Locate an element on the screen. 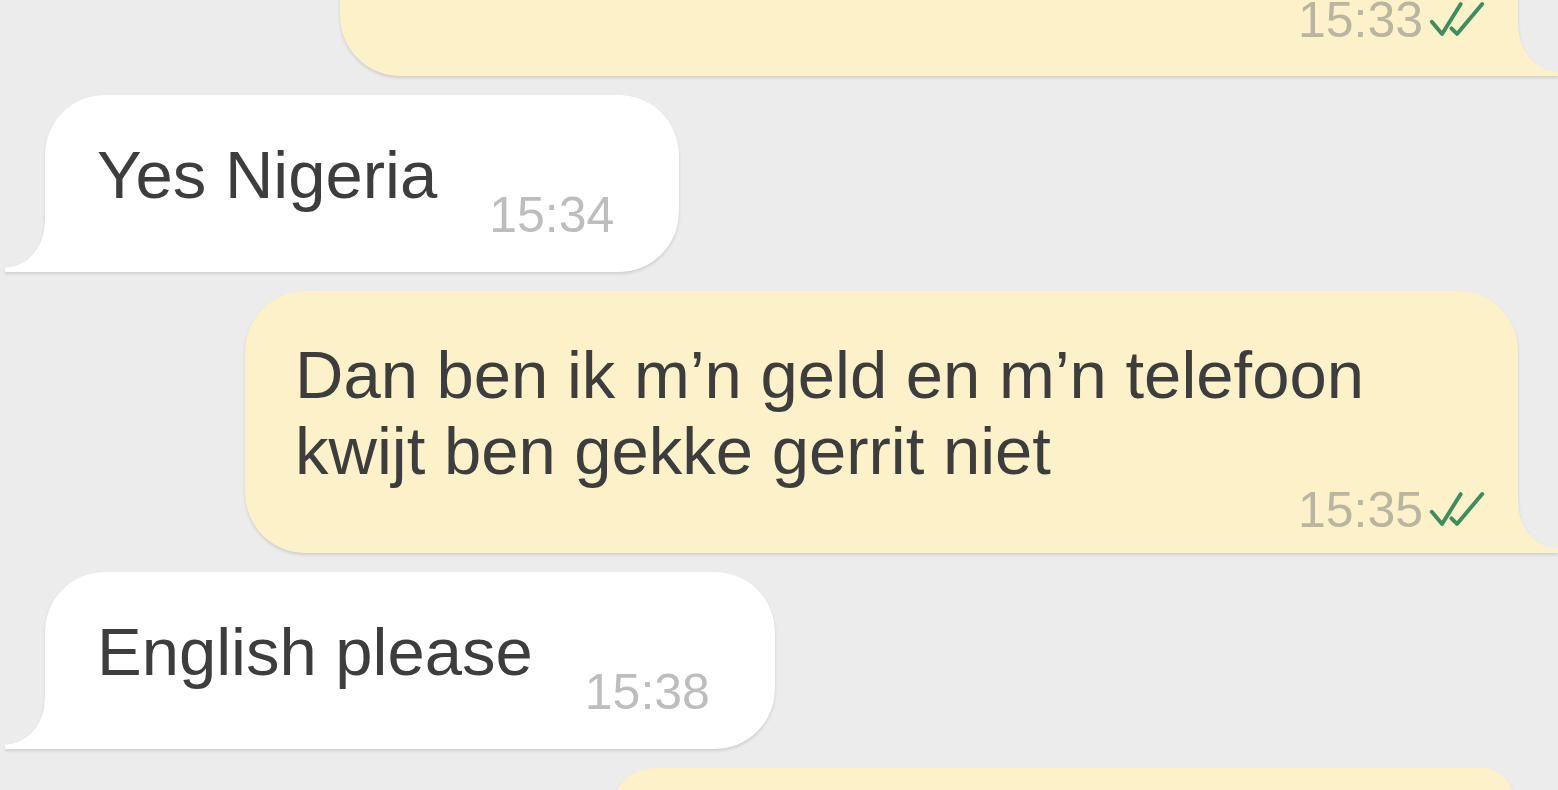 The height and width of the screenshot is (790, 1558). message-text: Dan ben ik m’n geld en m’n telefoon kwijt ben gekke gerrit niet is located at coordinates (830, 413).